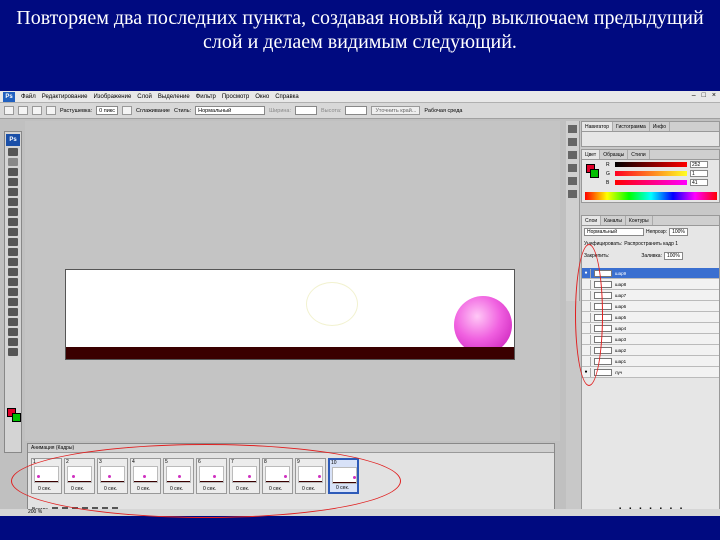  I want to click on path-select-tool-icon, so click(13, 312).